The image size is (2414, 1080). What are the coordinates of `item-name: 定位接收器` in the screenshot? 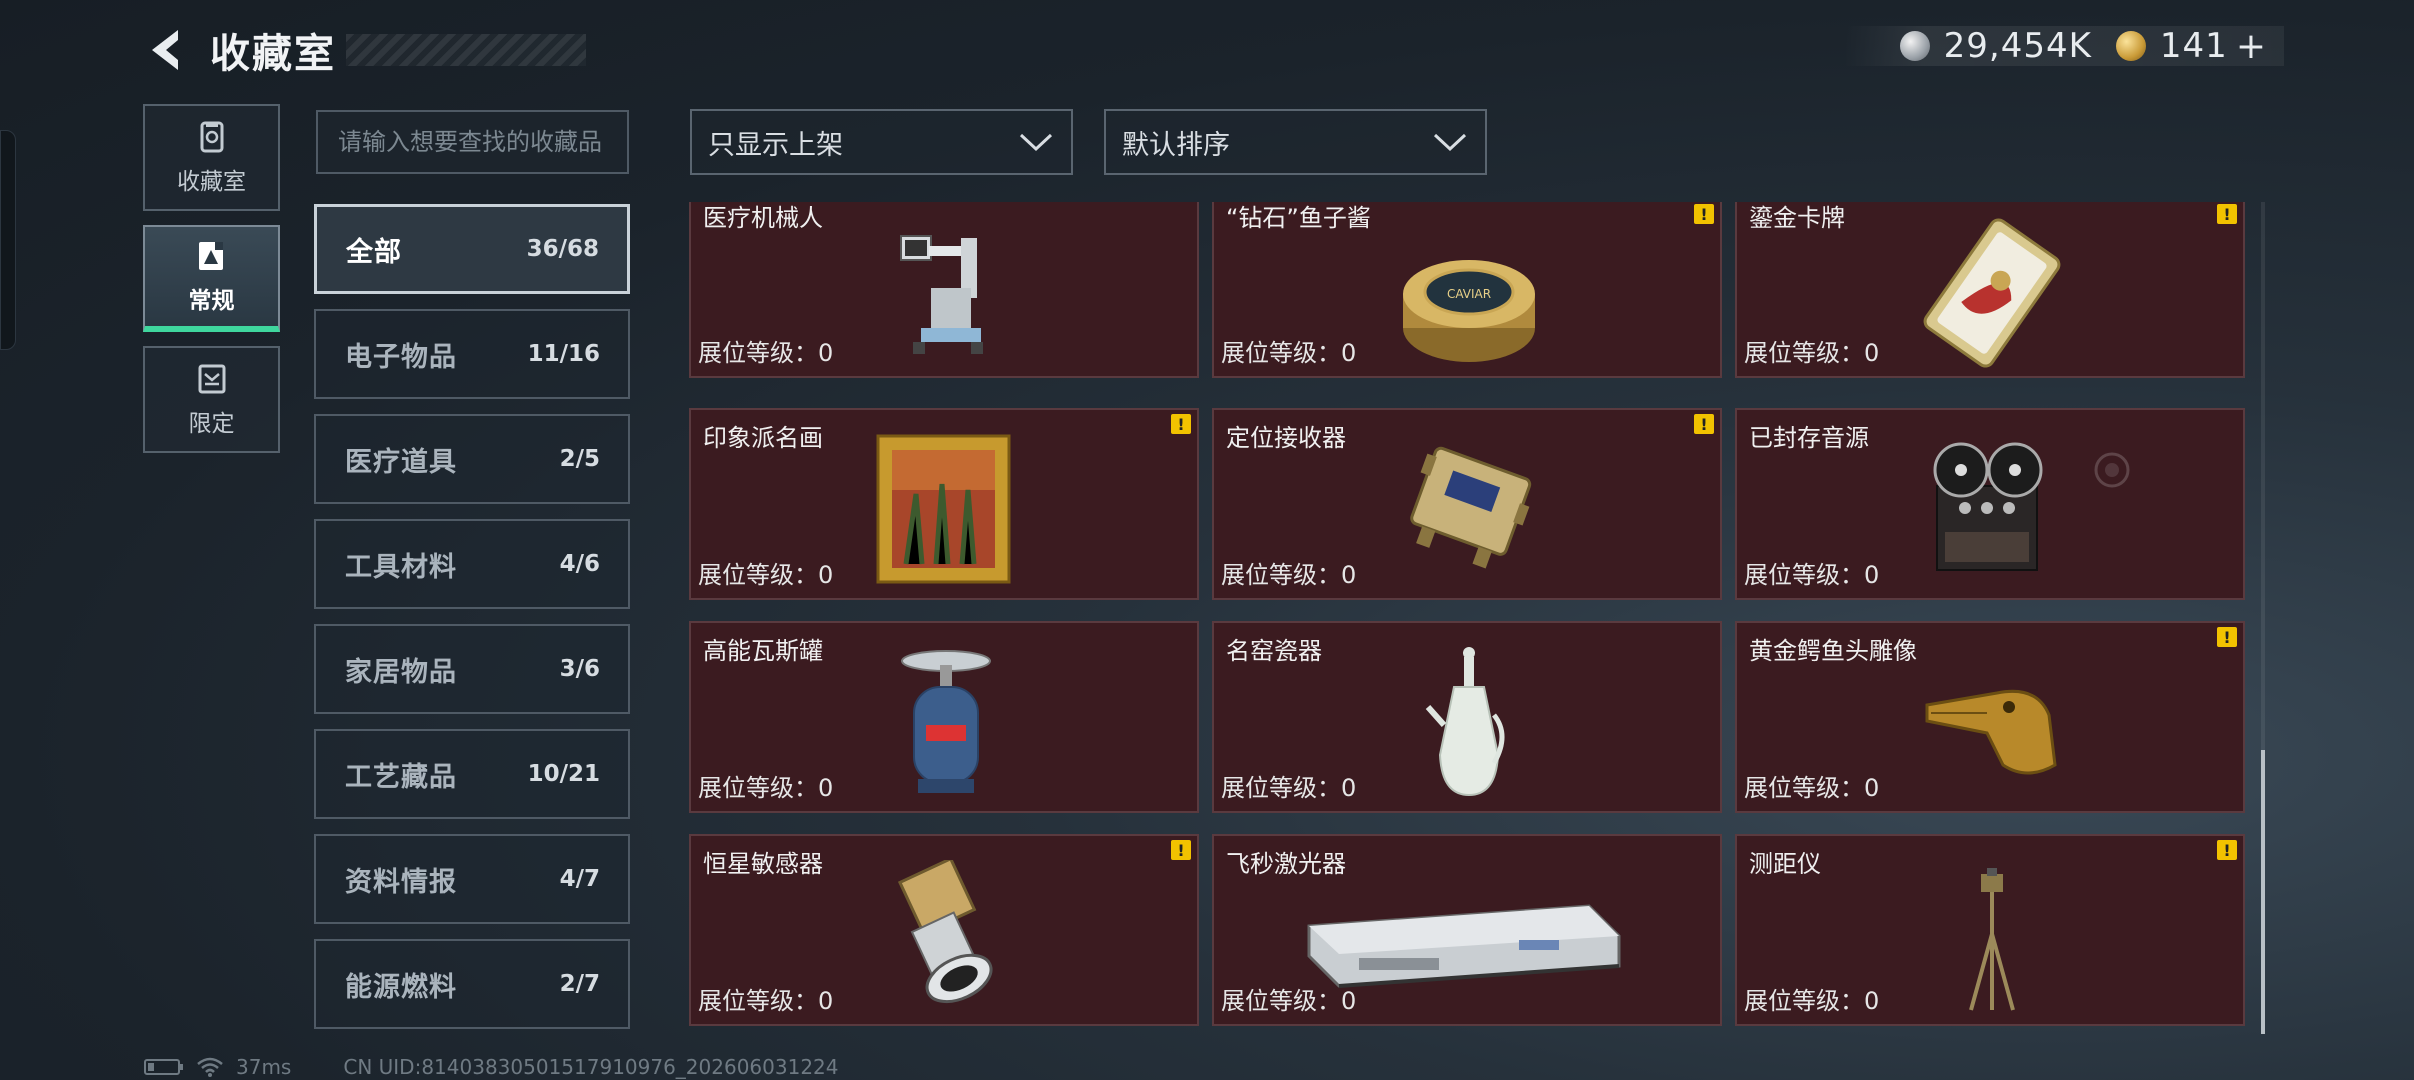 It's located at (1286, 438).